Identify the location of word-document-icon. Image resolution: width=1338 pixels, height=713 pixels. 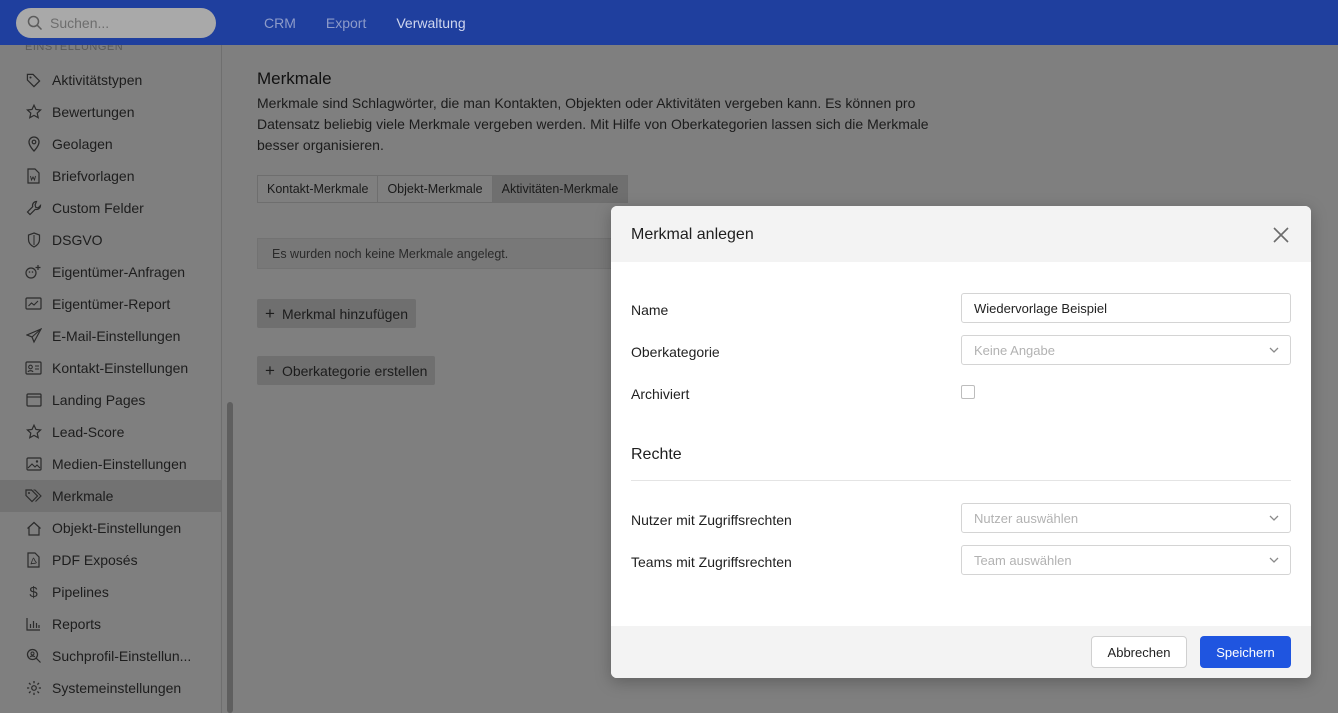
(33, 176).